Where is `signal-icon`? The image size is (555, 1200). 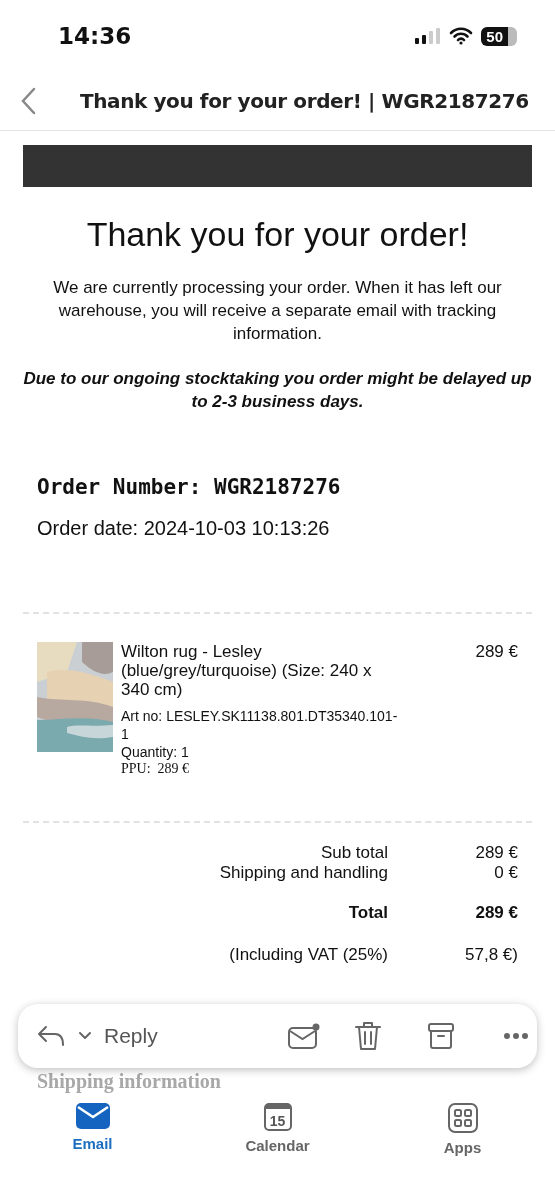
signal-icon is located at coordinates (428, 36).